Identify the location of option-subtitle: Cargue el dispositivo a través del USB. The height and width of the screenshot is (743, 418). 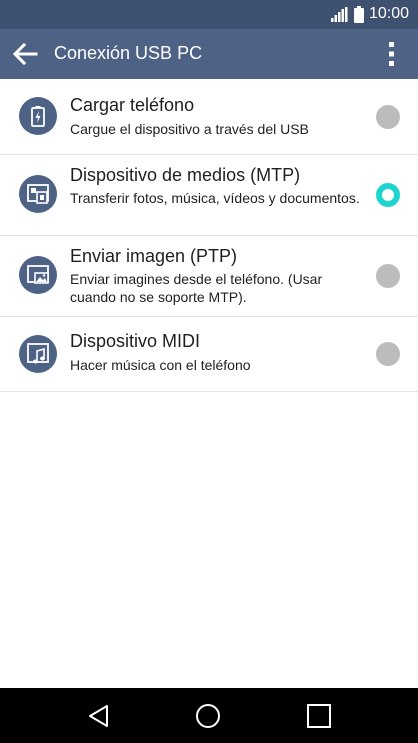
(189, 129).